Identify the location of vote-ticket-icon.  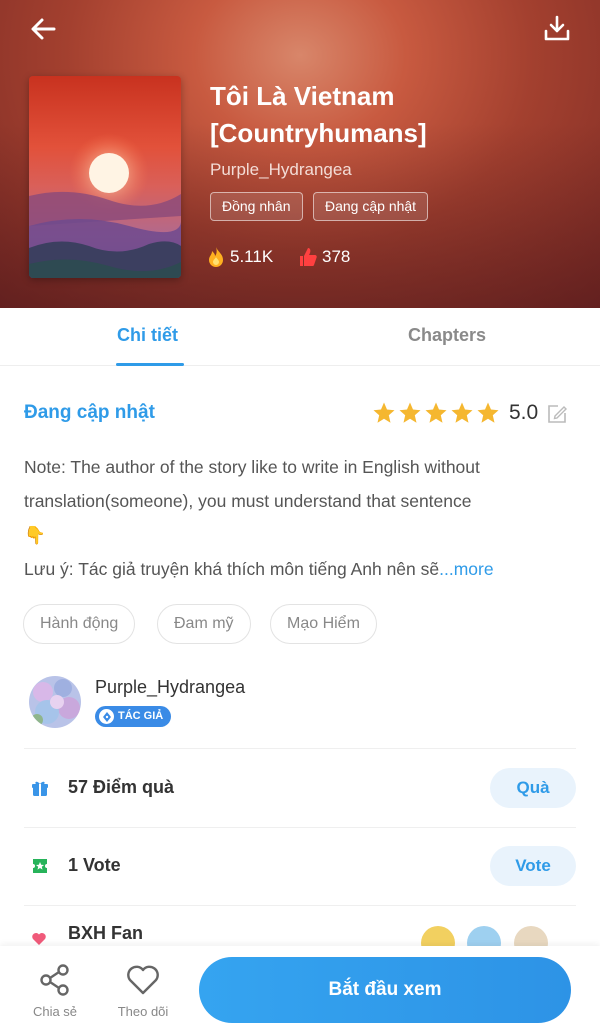
(40, 866).